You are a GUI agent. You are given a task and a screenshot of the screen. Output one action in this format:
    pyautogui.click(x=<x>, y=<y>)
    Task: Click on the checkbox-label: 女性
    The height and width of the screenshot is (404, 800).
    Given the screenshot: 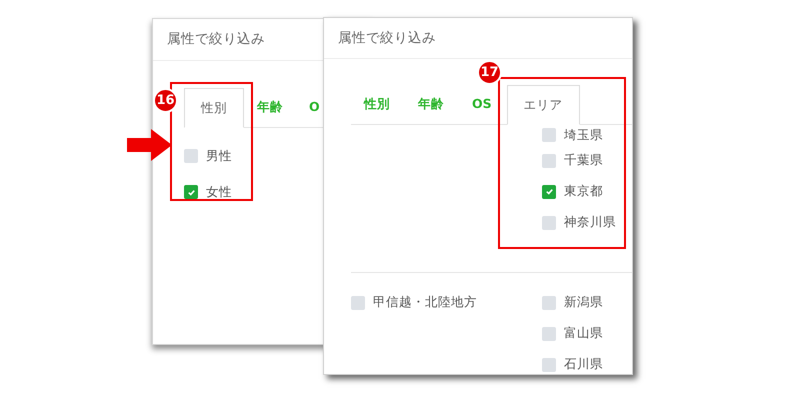 What is the action you would take?
    pyautogui.click(x=219, y=192)
    